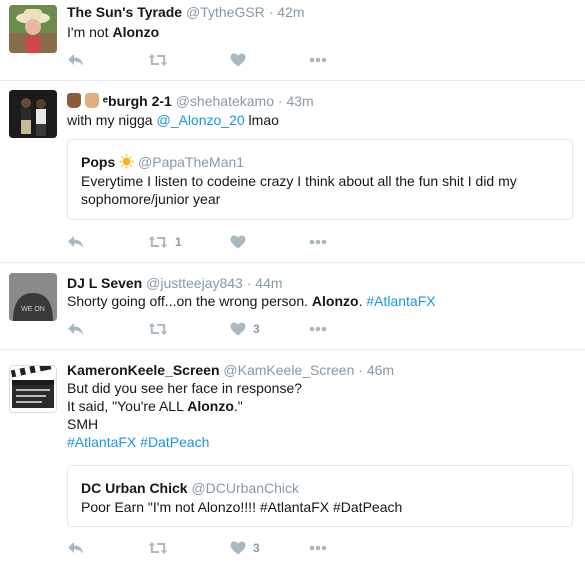 The width and height of the screenshot is (585, 567). What do you see at coordinates (104, 283) in the screenshot?
I see `display-name: DJ L Seven` at bounding box center [104, 283].